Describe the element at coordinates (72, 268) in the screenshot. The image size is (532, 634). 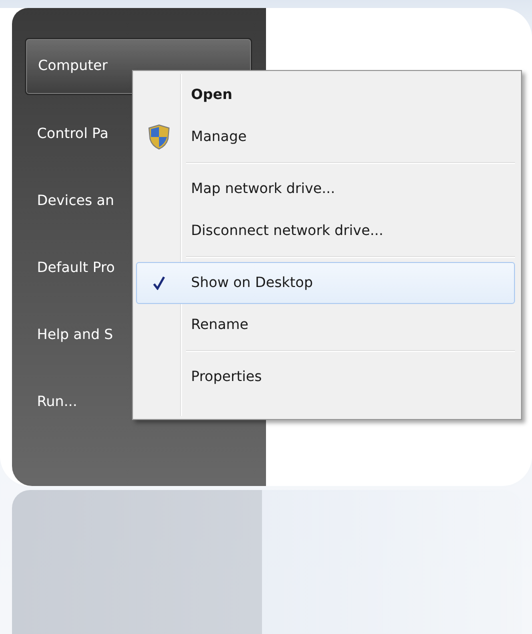
I see `start-menu-item: Default Pro` at that location.